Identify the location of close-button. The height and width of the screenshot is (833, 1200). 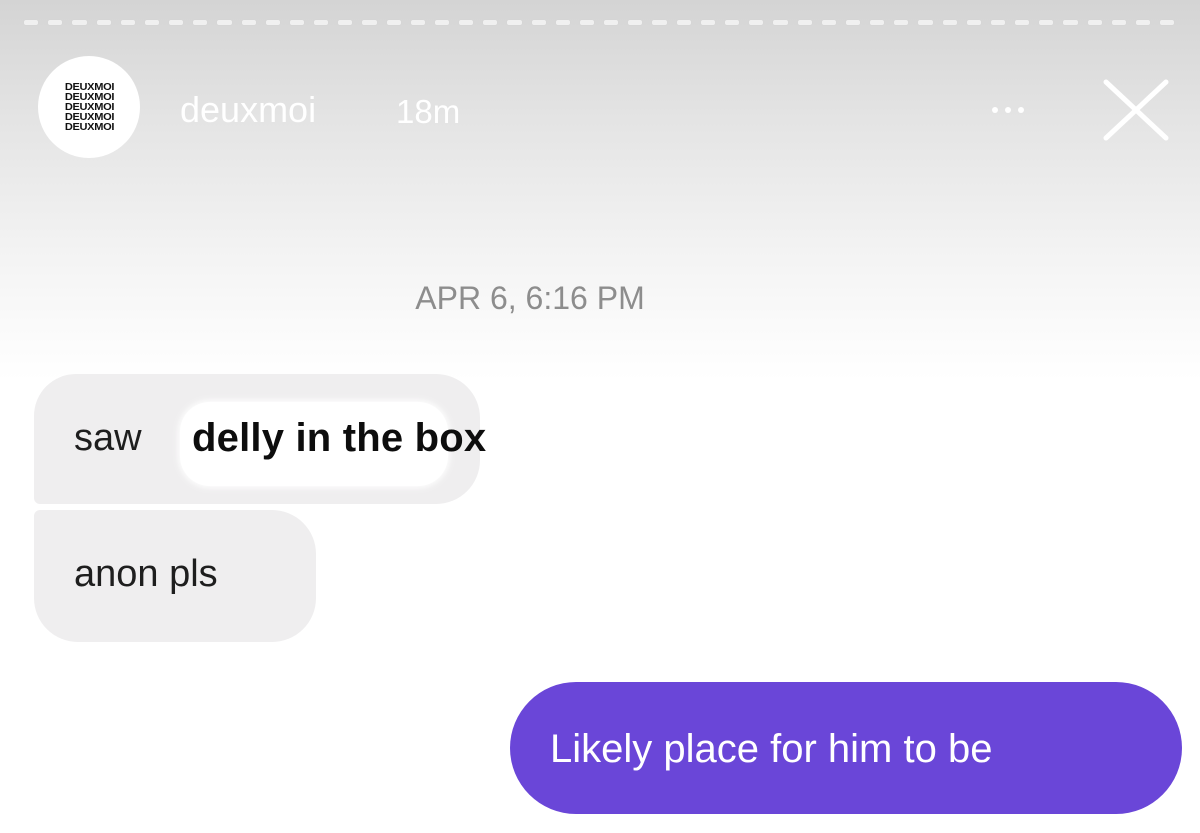
(1136, 110).